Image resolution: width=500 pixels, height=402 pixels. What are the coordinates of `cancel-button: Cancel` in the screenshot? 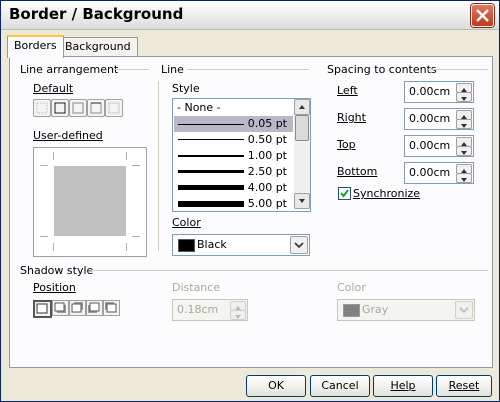 It's located at (340, 386).